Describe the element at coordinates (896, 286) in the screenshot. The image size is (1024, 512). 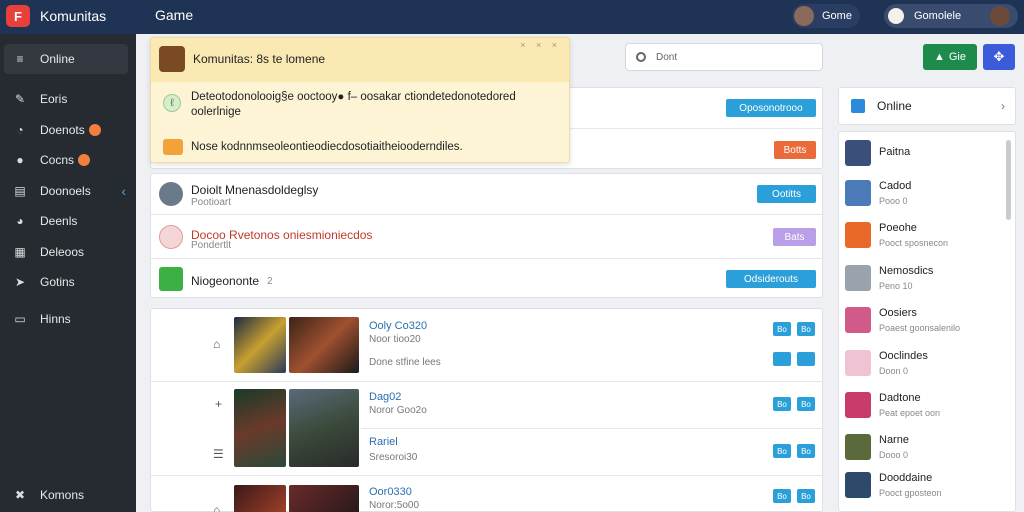
I see `friend-status: Peno 10` at that location.